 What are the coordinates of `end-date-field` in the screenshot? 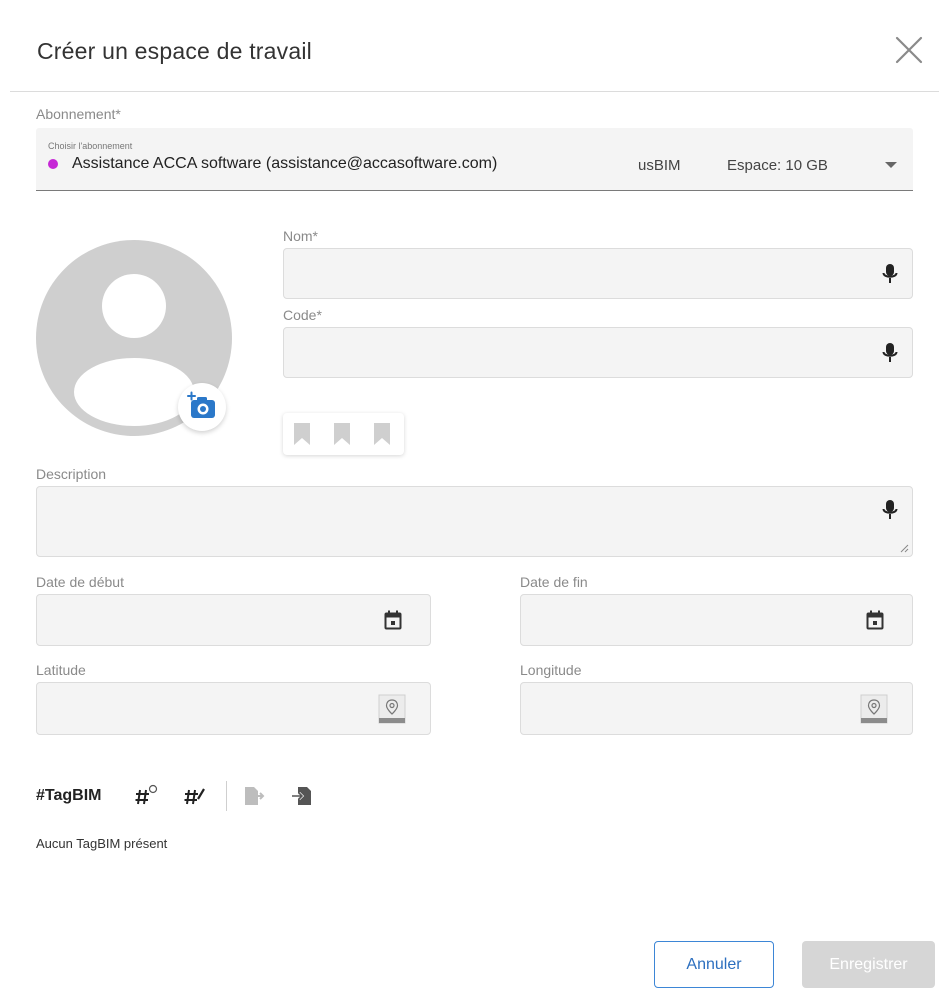 It's located at (716, 620).